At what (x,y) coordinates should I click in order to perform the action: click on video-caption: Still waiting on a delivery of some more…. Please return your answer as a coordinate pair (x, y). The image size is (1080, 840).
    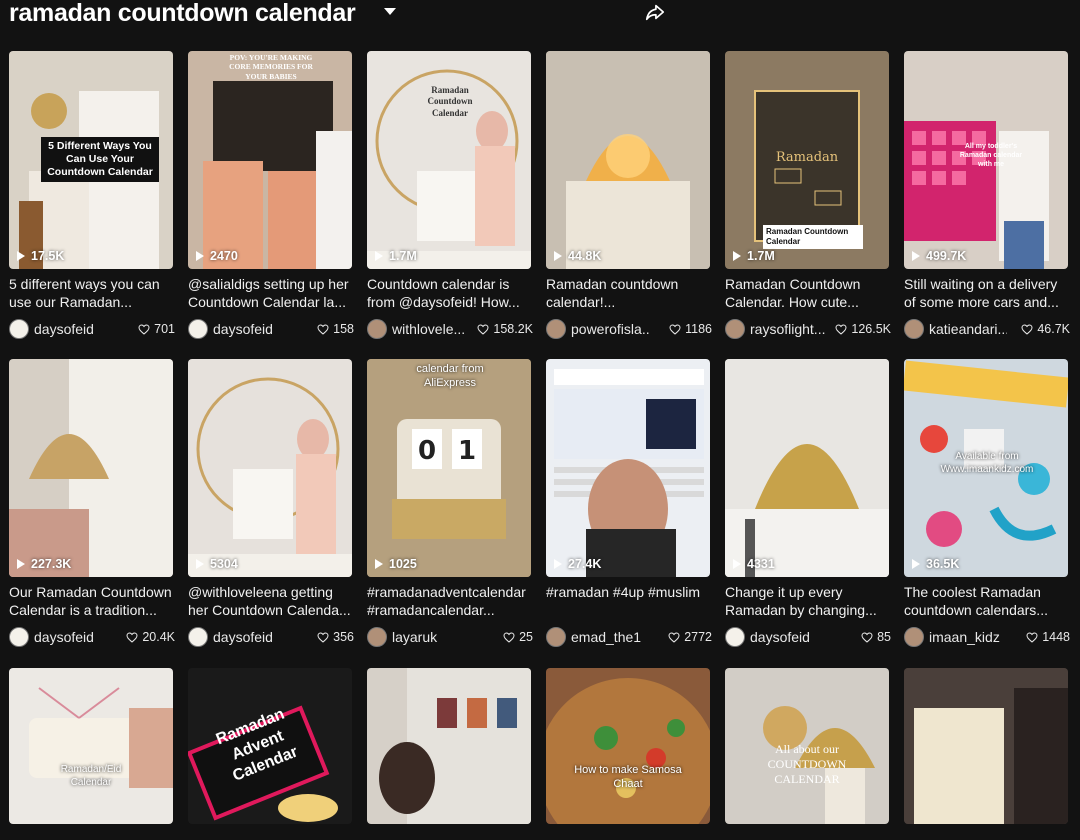
    Looking at the image, I should click on (987, 293).